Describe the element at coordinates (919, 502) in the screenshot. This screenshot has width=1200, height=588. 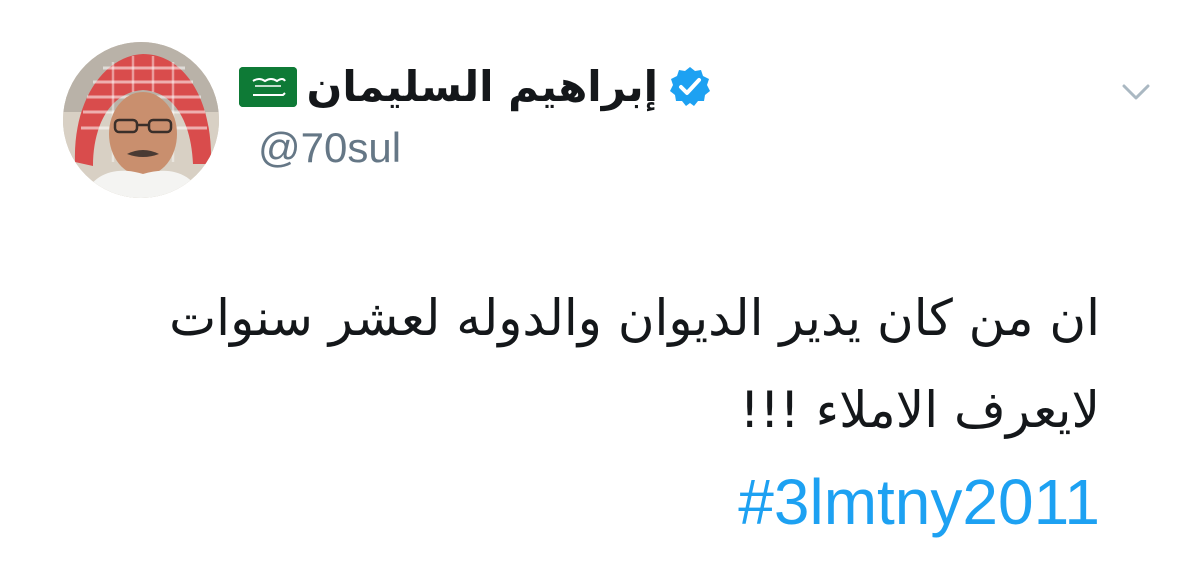
I see `hashtag-link: #3lmtny2011` at that location.